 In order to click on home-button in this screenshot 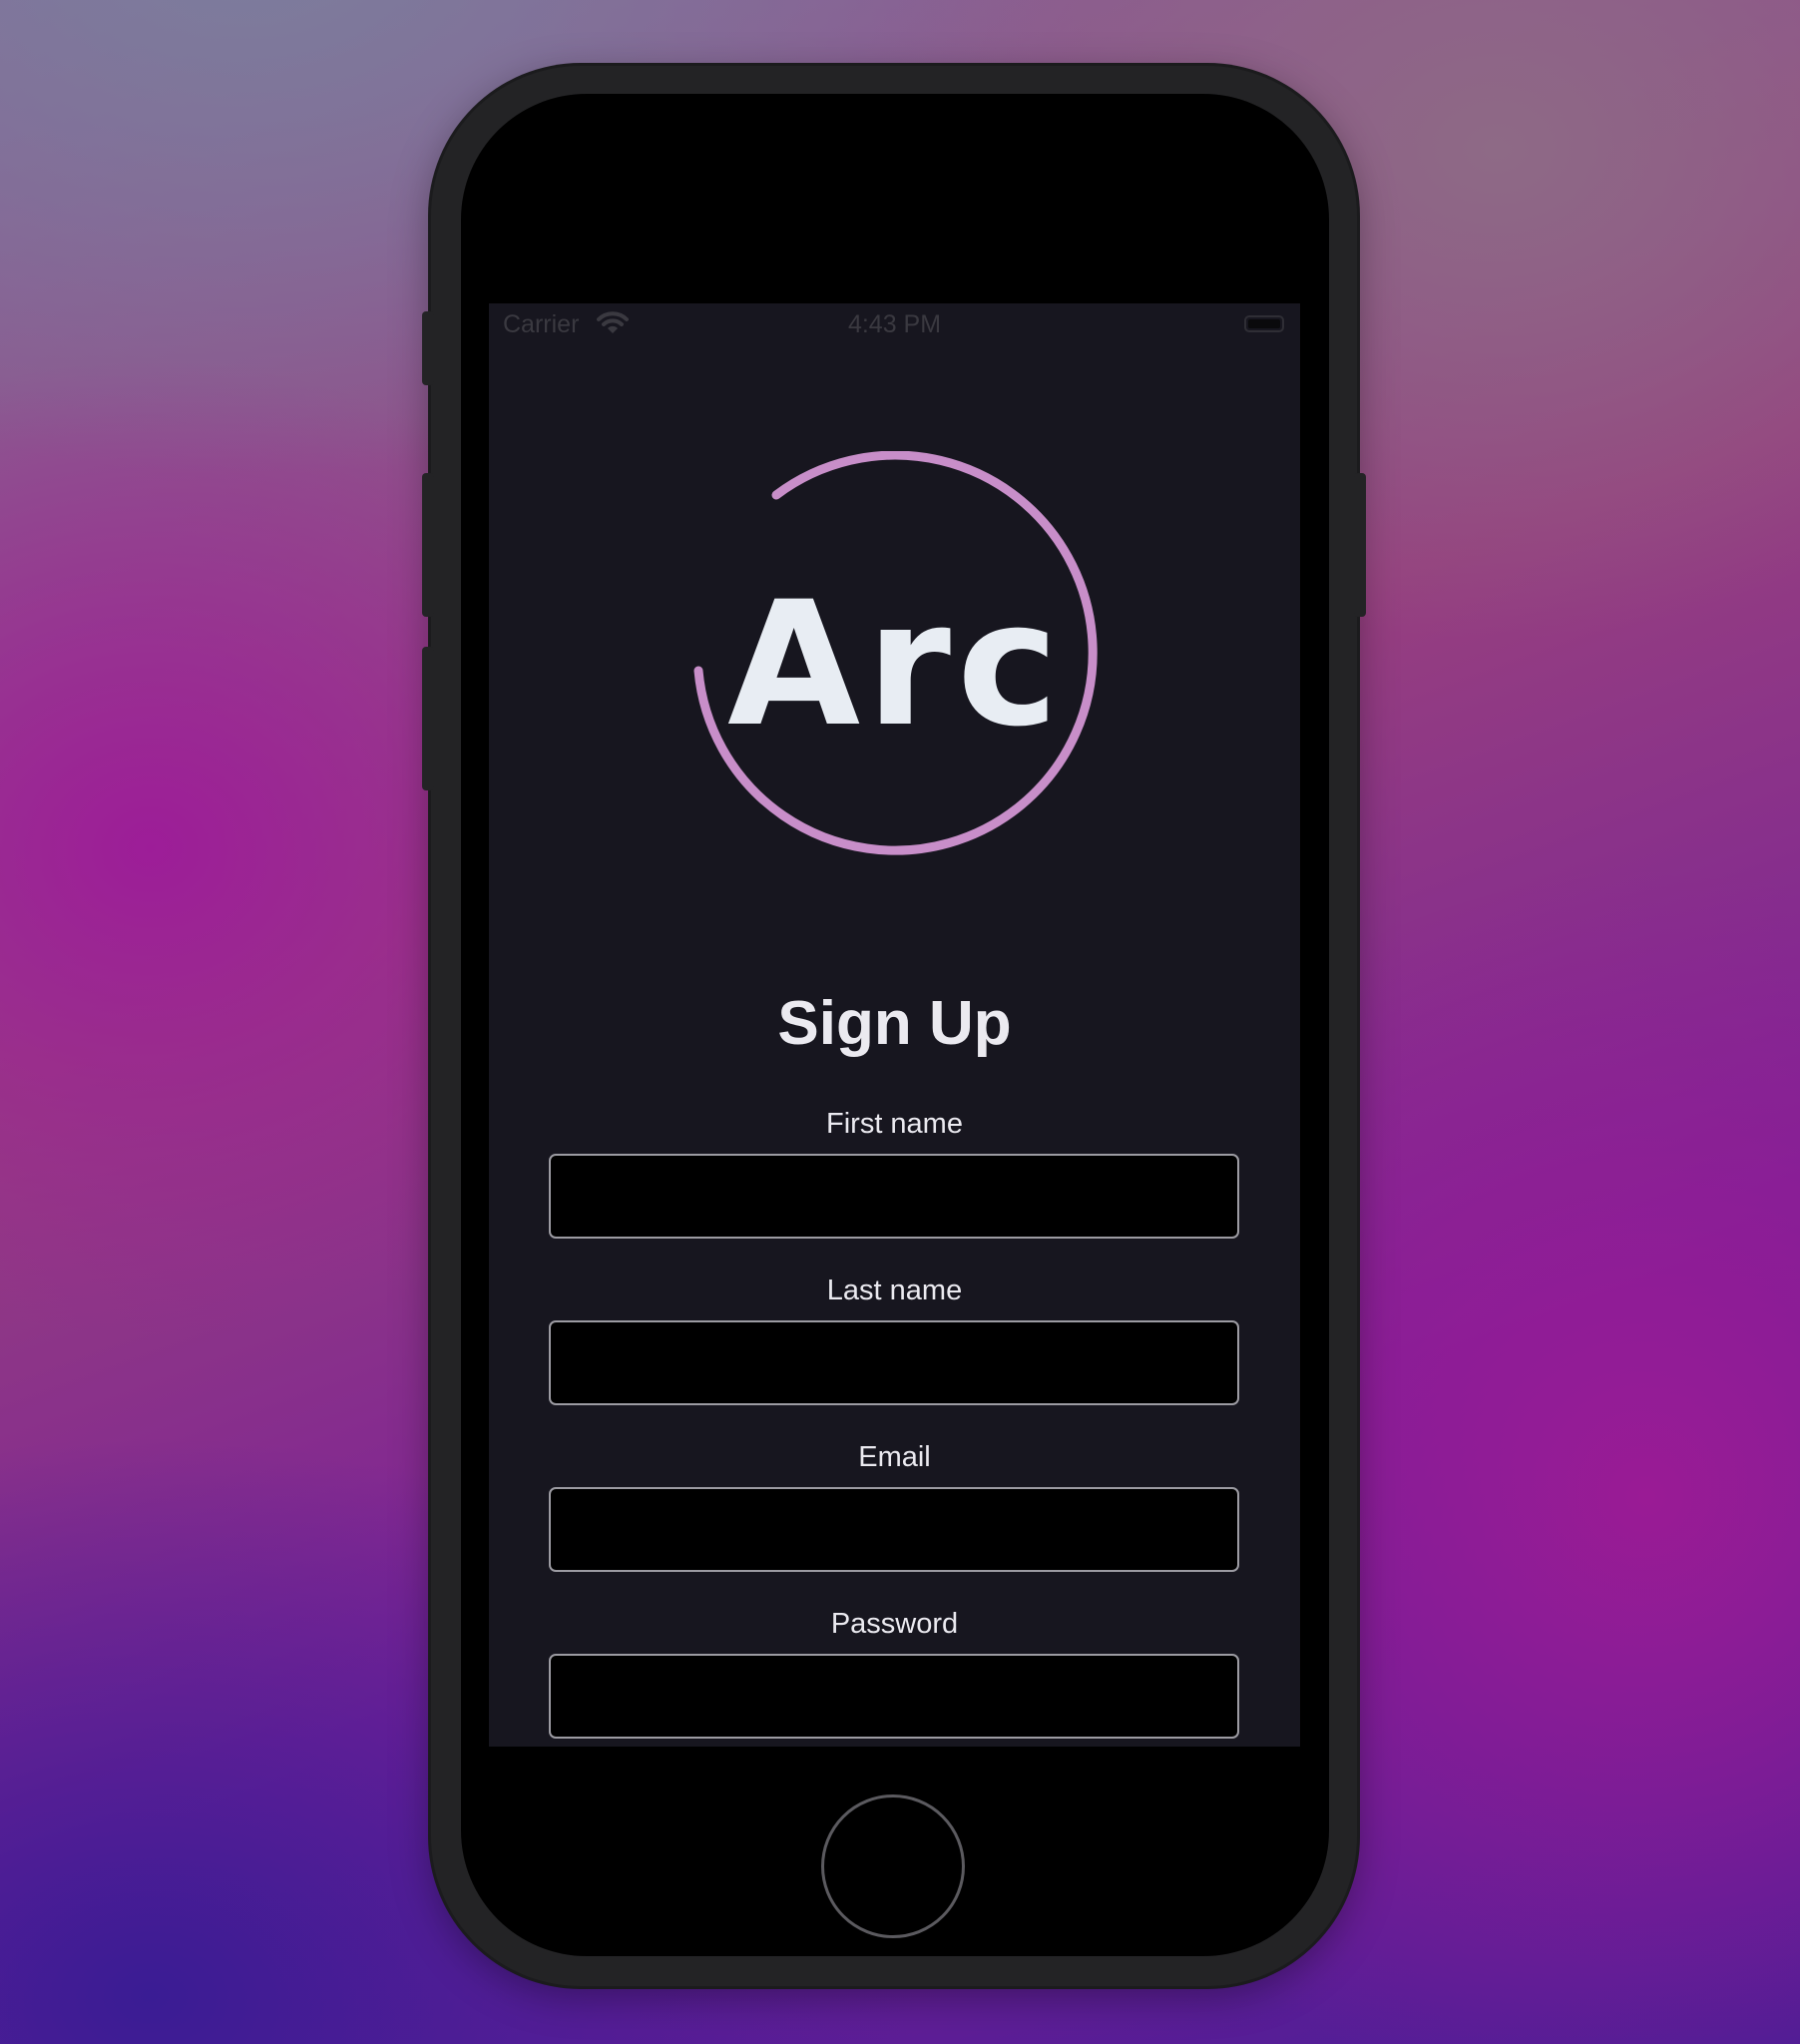, I will do `click(893, 1866)`.